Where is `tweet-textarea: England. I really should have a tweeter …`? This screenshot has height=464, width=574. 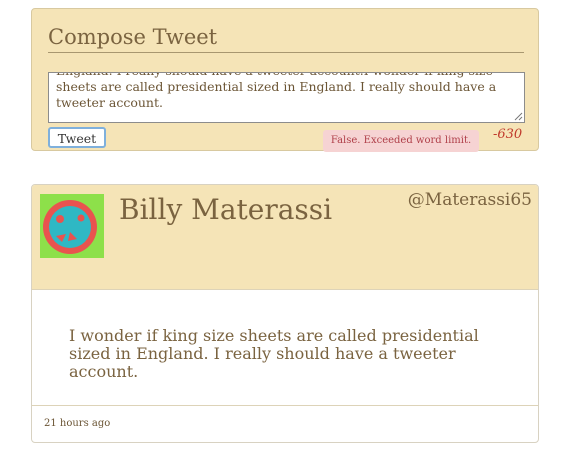
tweet-textarea: England. I really should have a tweeter … is located at coordinates (286, 97).